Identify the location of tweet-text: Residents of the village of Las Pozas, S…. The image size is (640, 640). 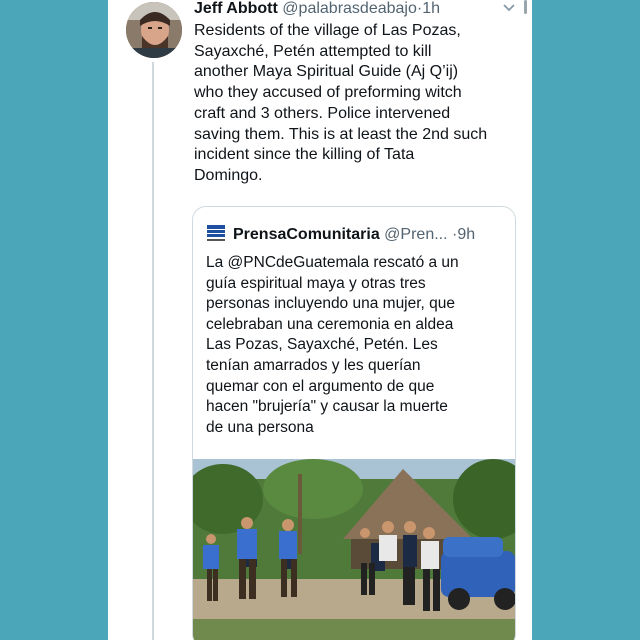
(341, 103).